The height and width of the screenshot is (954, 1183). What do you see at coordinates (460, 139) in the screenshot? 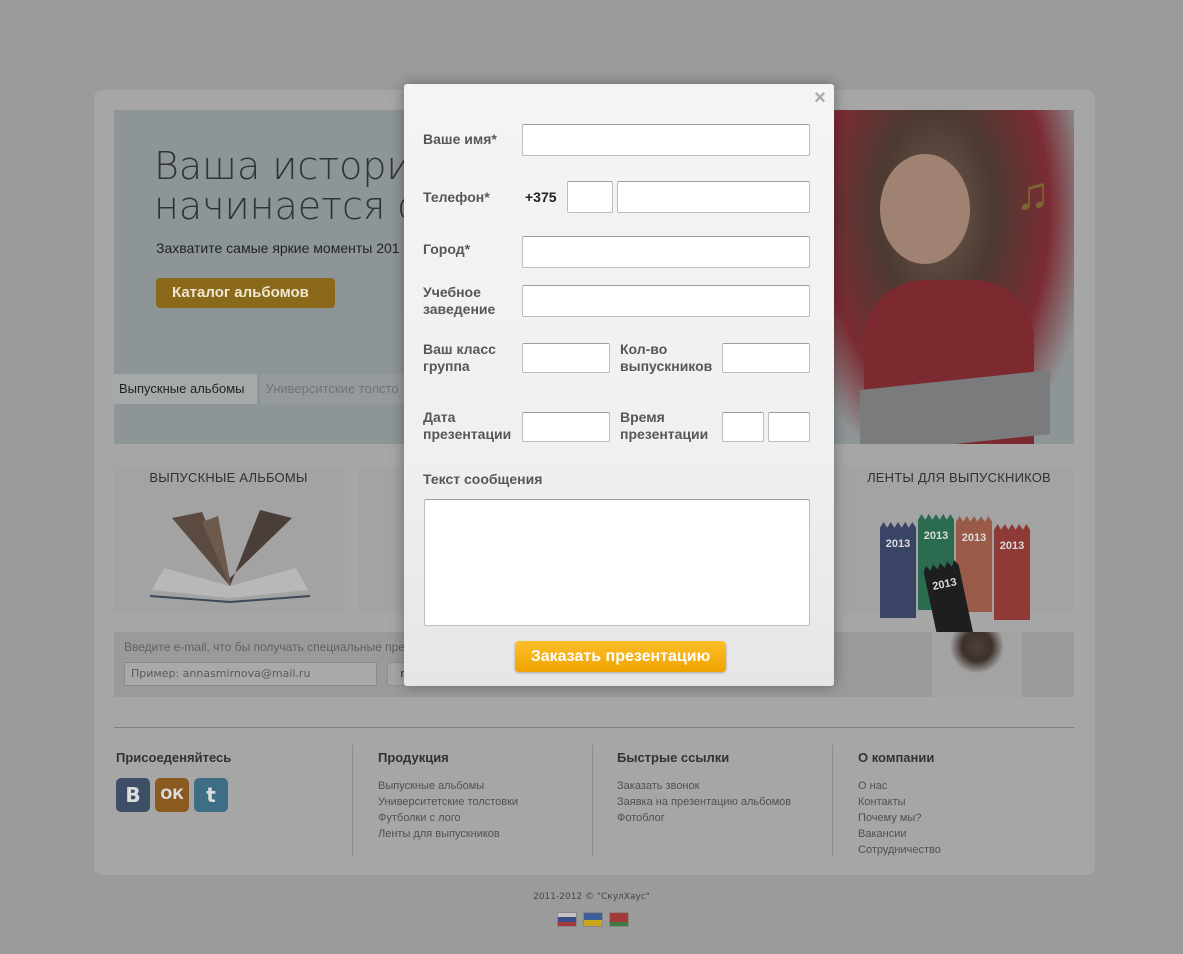
I see `name-label: Ваше имя*` at bounding box center [460, 139].